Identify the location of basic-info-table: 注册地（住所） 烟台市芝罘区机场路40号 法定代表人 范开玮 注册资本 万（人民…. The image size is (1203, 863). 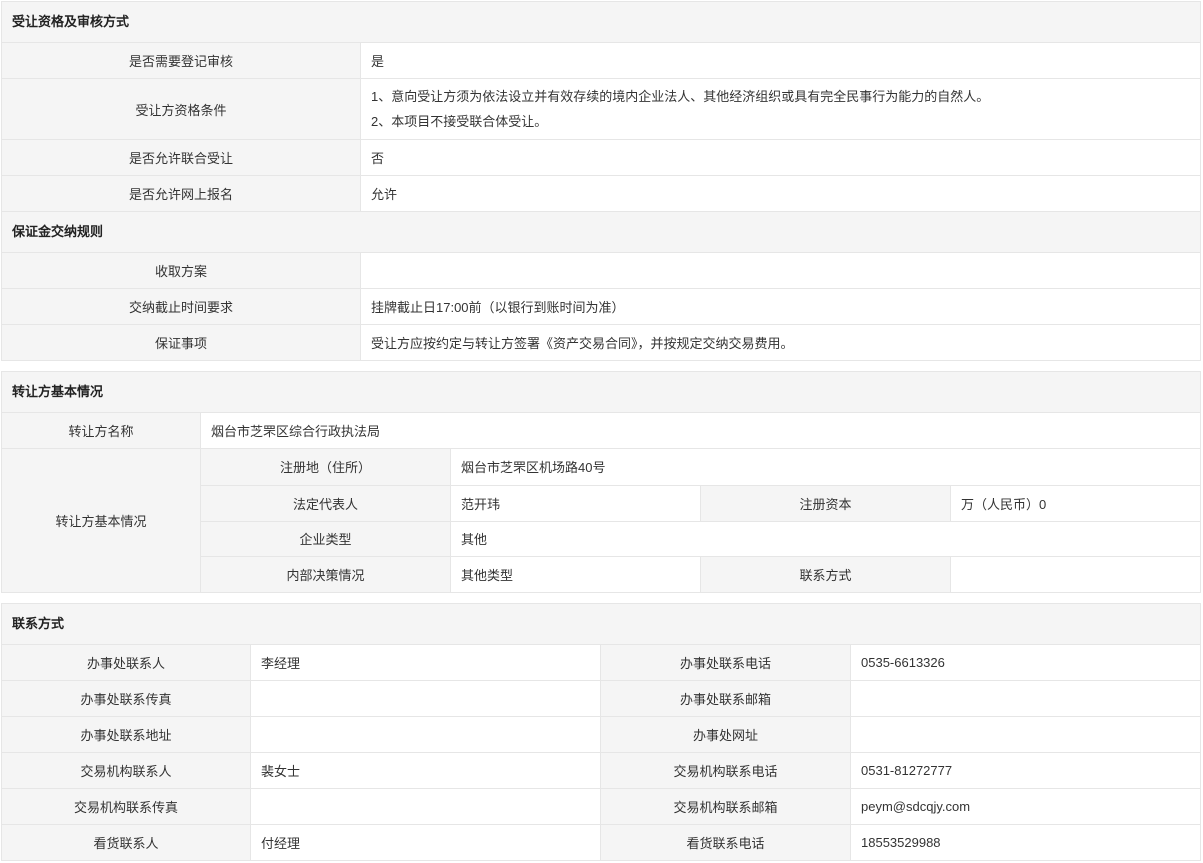
(700, 520).